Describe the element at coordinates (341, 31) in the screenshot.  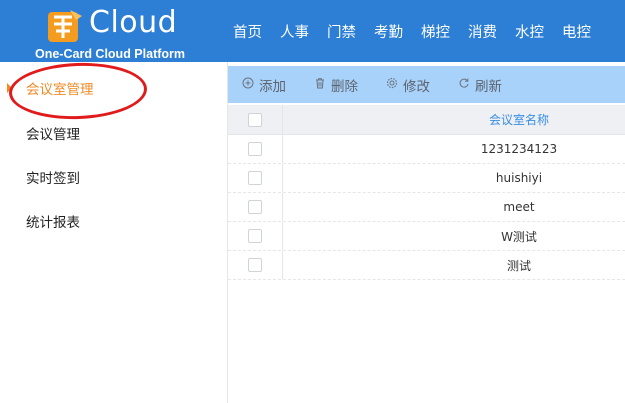
I see `nav-access-control: 门禁` at that location.